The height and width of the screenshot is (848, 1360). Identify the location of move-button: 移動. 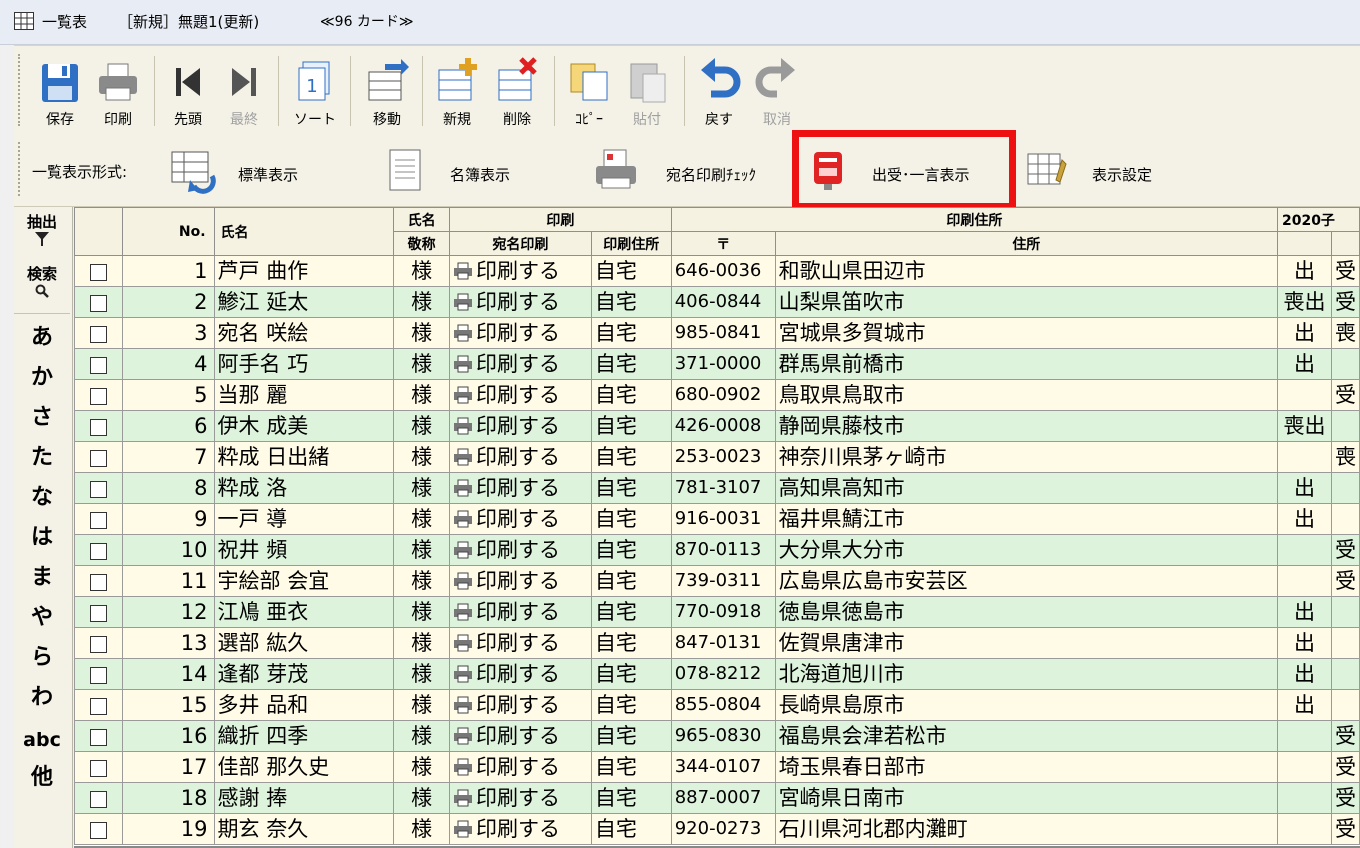
(387, 91).